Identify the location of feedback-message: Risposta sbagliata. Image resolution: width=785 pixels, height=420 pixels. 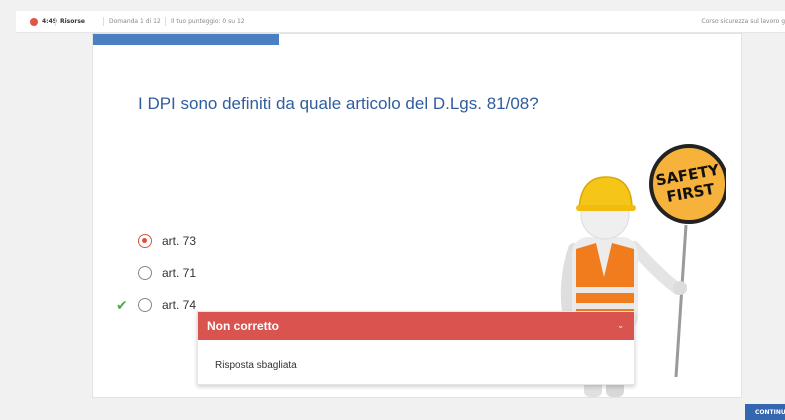
(256, 365).